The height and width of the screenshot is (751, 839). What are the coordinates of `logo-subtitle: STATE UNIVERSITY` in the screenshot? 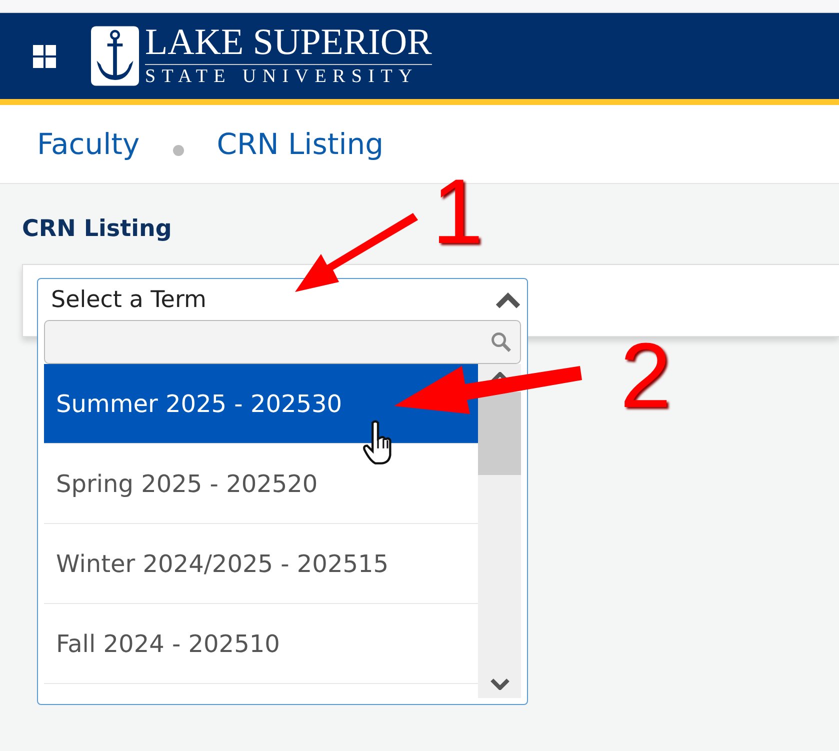 It's located at (282, 76).